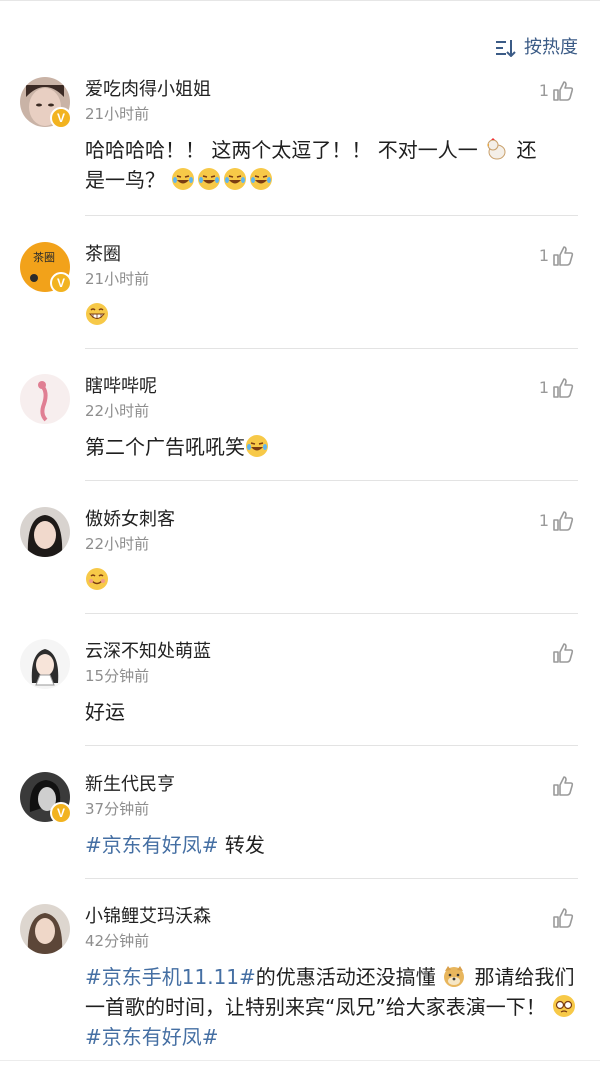  What do you see at coordinates (345, 977) in the screenshot?
I see `comment-text-part: 的优惠活动还没搞懂` at bounding box center [345, 977].